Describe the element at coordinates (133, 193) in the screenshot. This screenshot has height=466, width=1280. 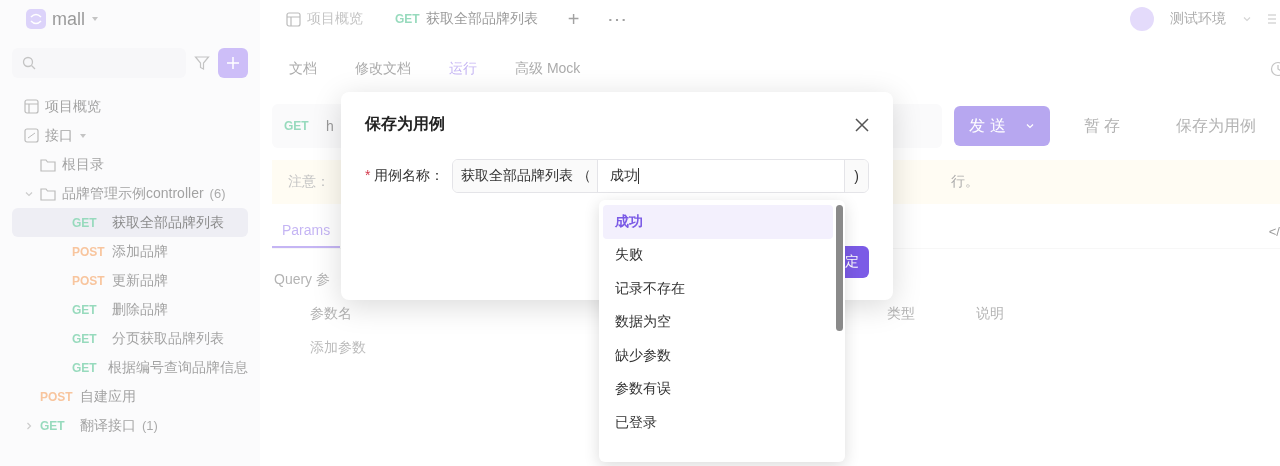
I see `folder-label: 品牌管理示例controller` at that location.